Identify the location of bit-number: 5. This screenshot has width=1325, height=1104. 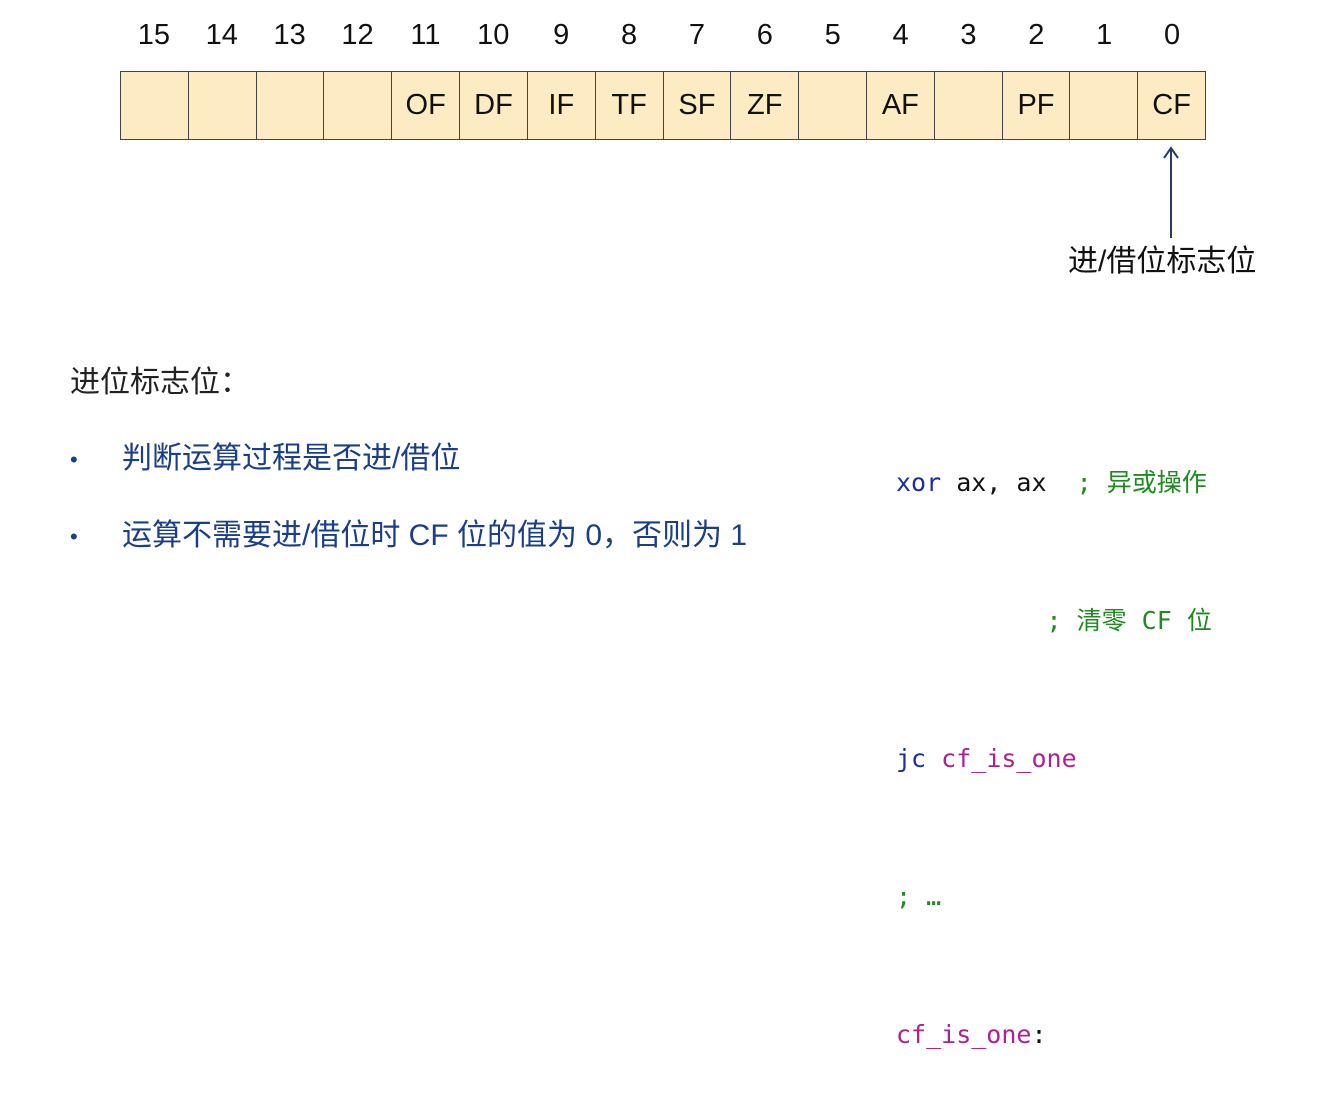
(832, 35).